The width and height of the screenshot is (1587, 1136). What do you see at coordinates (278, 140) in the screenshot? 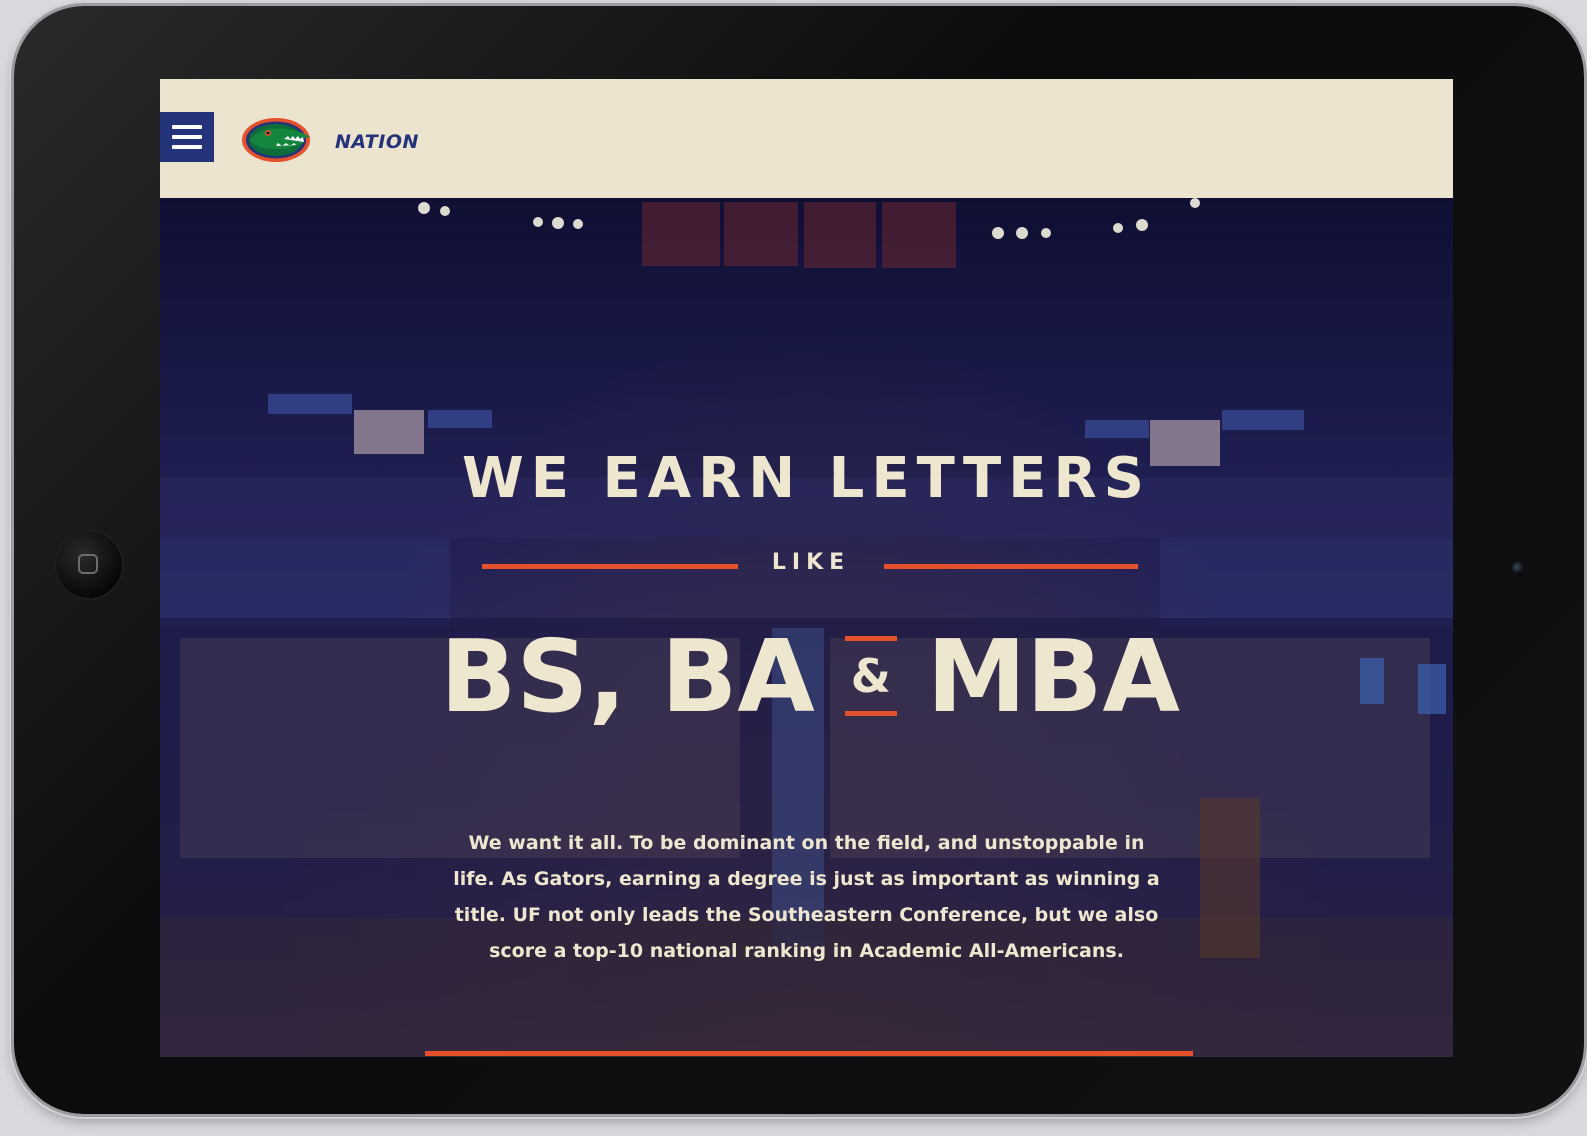
I see `gator-logo-icon` at bounding box center [278, 140].